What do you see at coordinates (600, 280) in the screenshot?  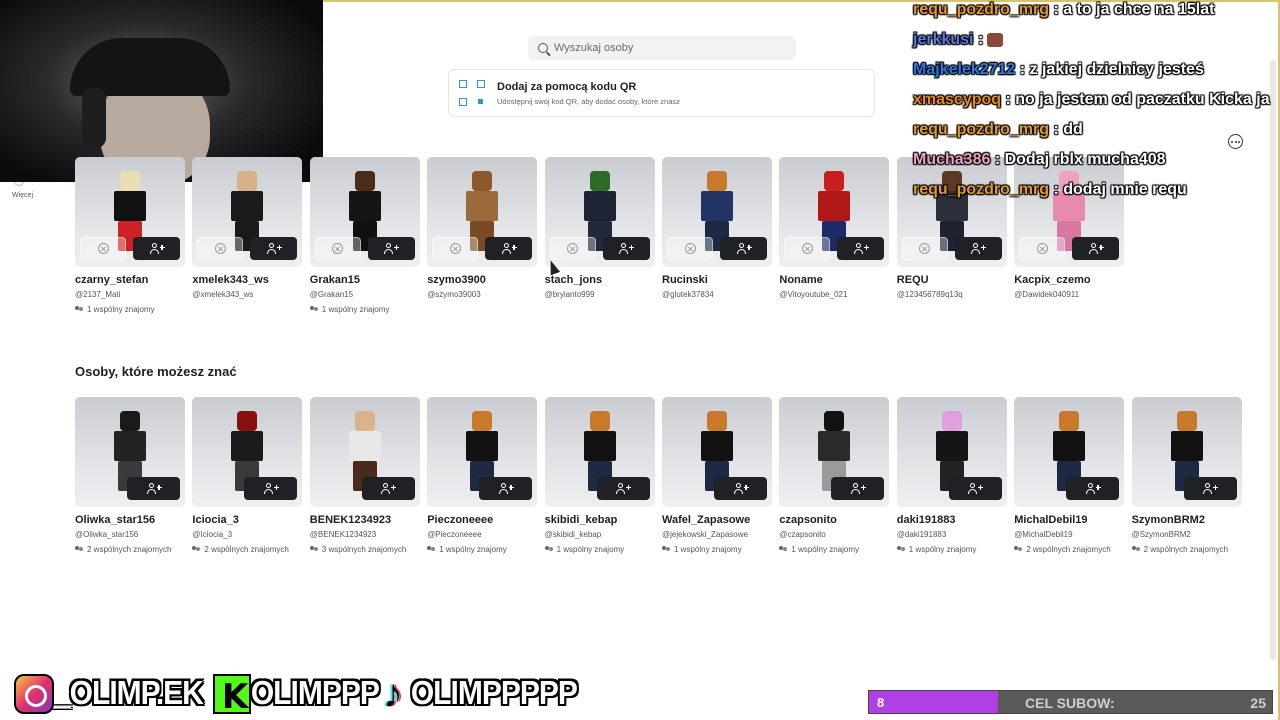 I see `display-name: stach_jons` at bounding box center [600, 280].